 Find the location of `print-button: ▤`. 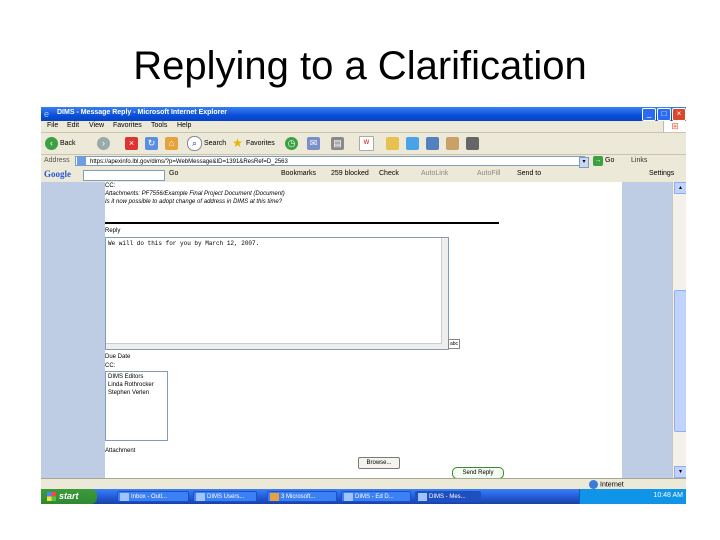

print-button: ▤ is located at coordinates (338, 143).